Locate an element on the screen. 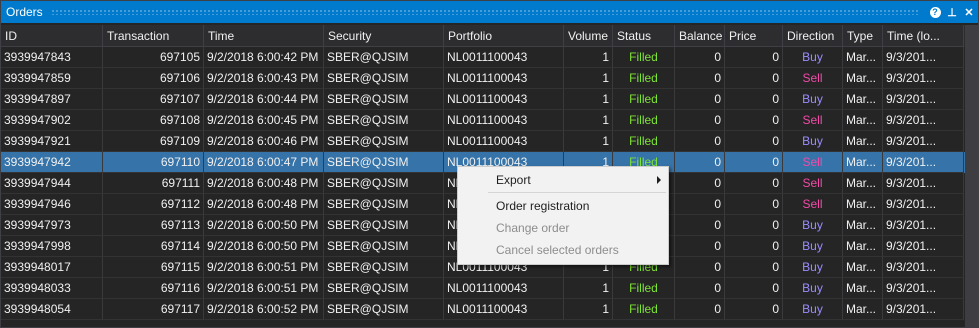  pin-button: ⊥ is located at coordinates (952, 12).